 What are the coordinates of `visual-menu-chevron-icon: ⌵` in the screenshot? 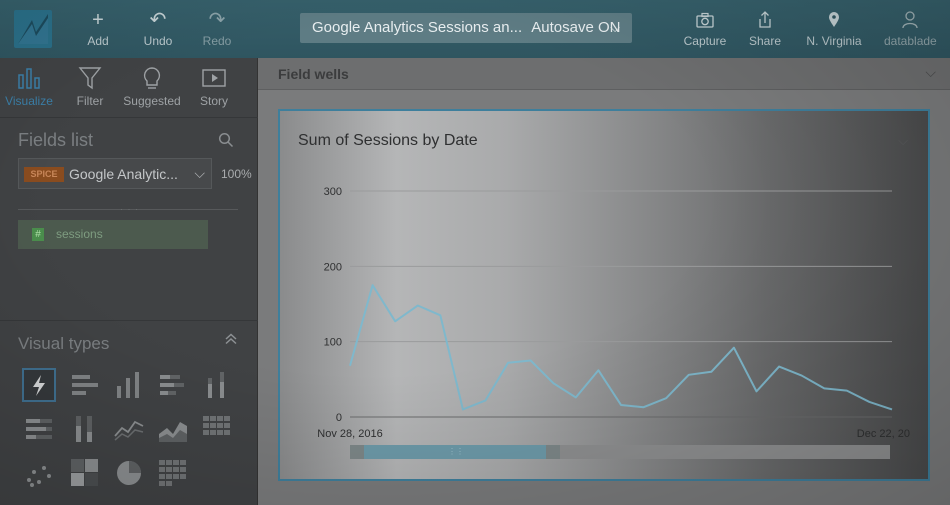 It's located at (903, 141).